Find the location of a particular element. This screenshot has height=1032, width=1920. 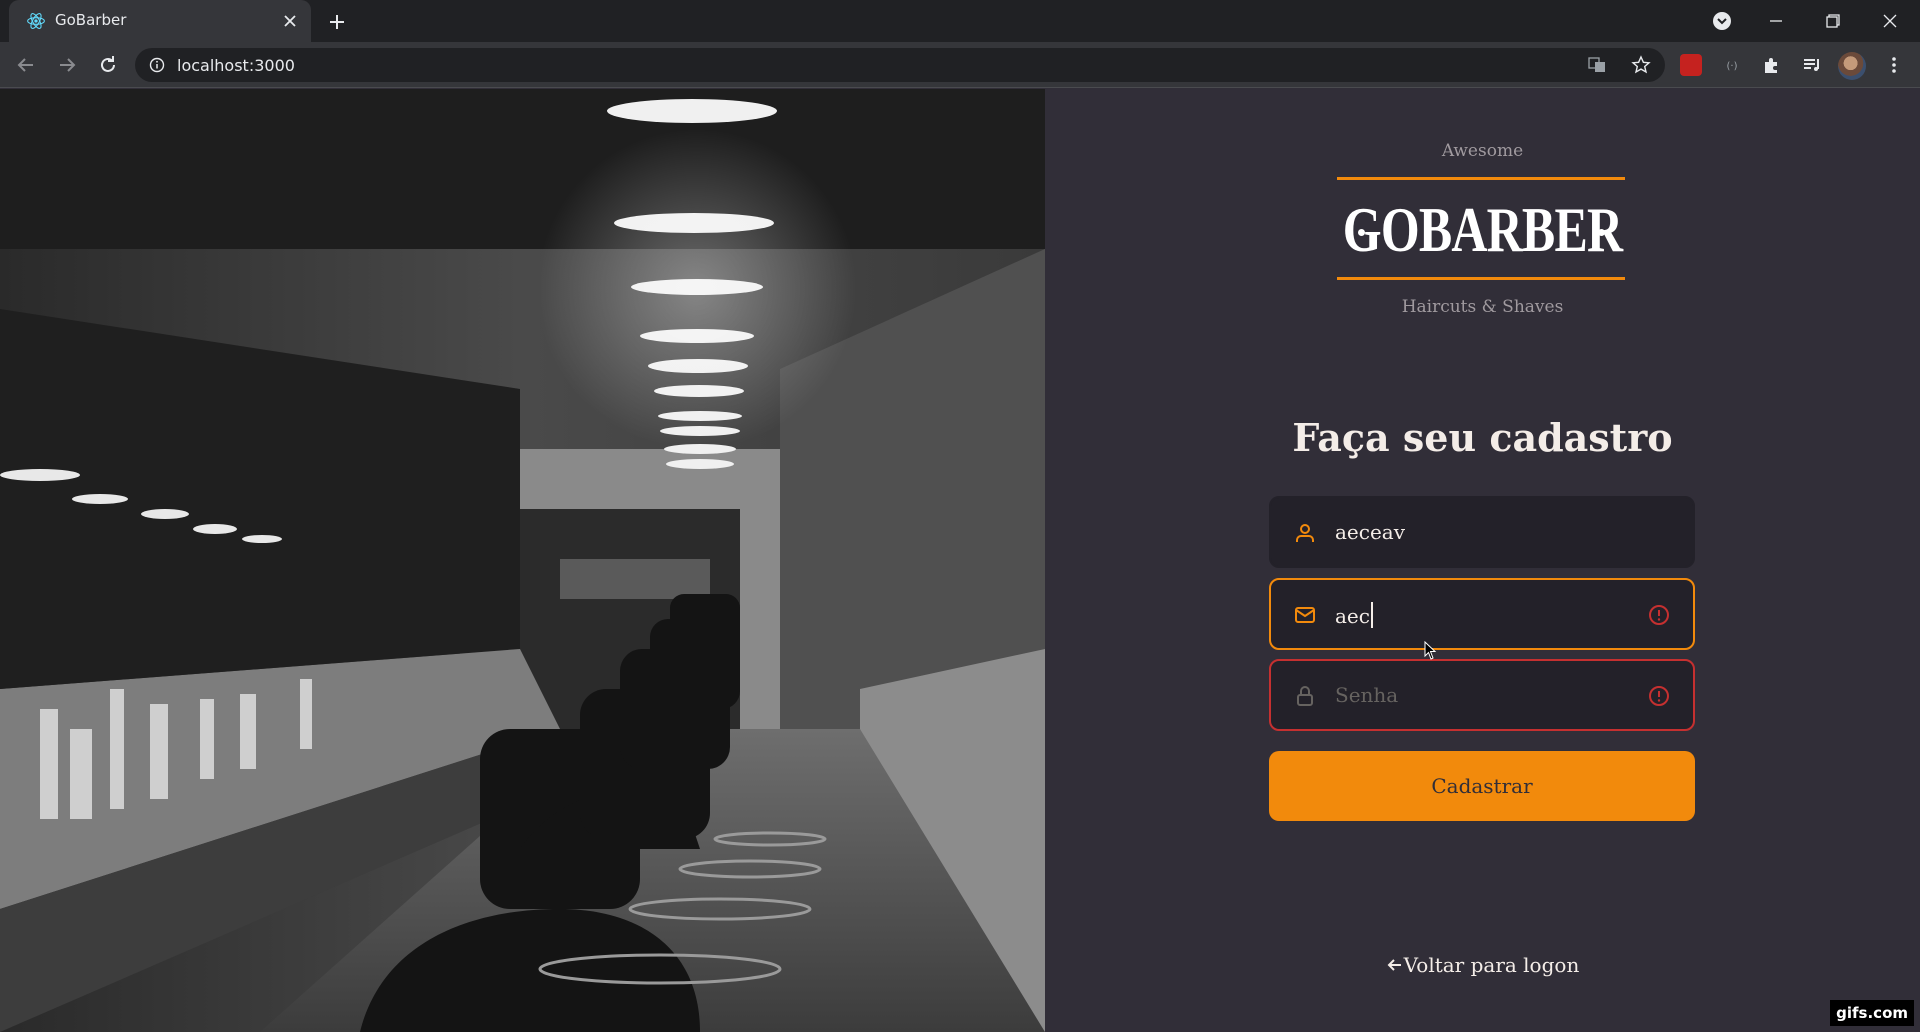

tab-title: GoBarber is located at coordinates (91, 20).